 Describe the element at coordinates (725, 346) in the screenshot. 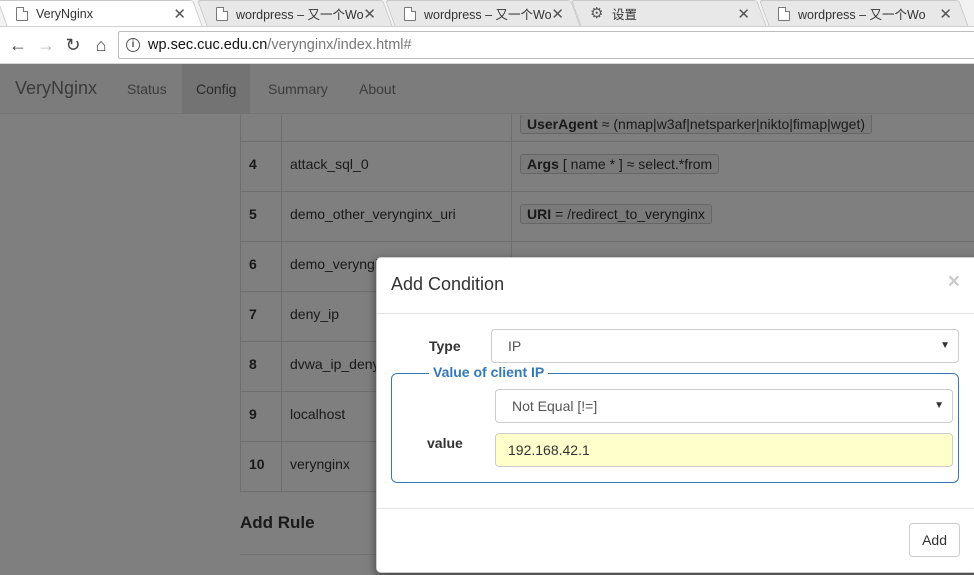

I see `type-select: IP ▼` at that location.